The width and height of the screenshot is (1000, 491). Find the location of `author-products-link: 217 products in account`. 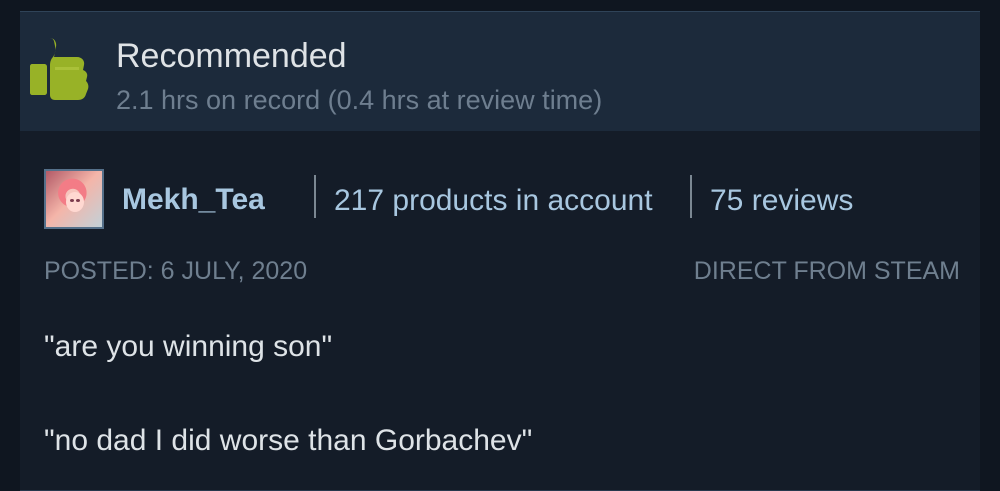

author-products-link: 217 products in account is located at coordinates (493, 201).